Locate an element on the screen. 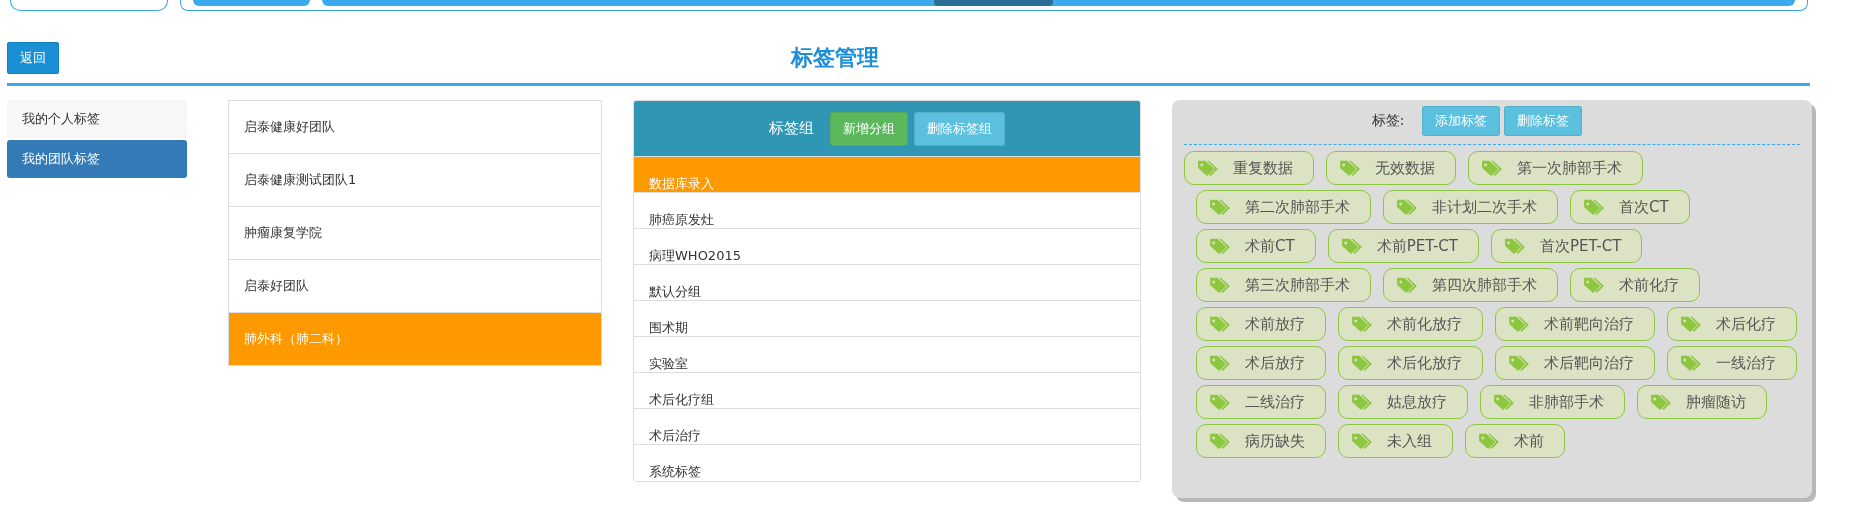  tag-chip: 重复数据 is located at coordinates (1249, 168).